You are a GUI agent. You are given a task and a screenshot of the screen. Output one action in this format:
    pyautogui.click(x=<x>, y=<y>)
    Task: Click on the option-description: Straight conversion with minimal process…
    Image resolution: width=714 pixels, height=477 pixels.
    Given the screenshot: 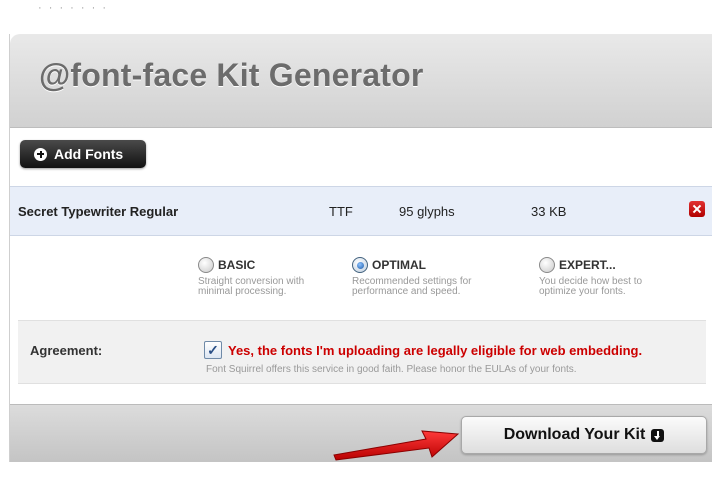 What is the action you would take?
    pyautogui.click(x=273, y=287)
    